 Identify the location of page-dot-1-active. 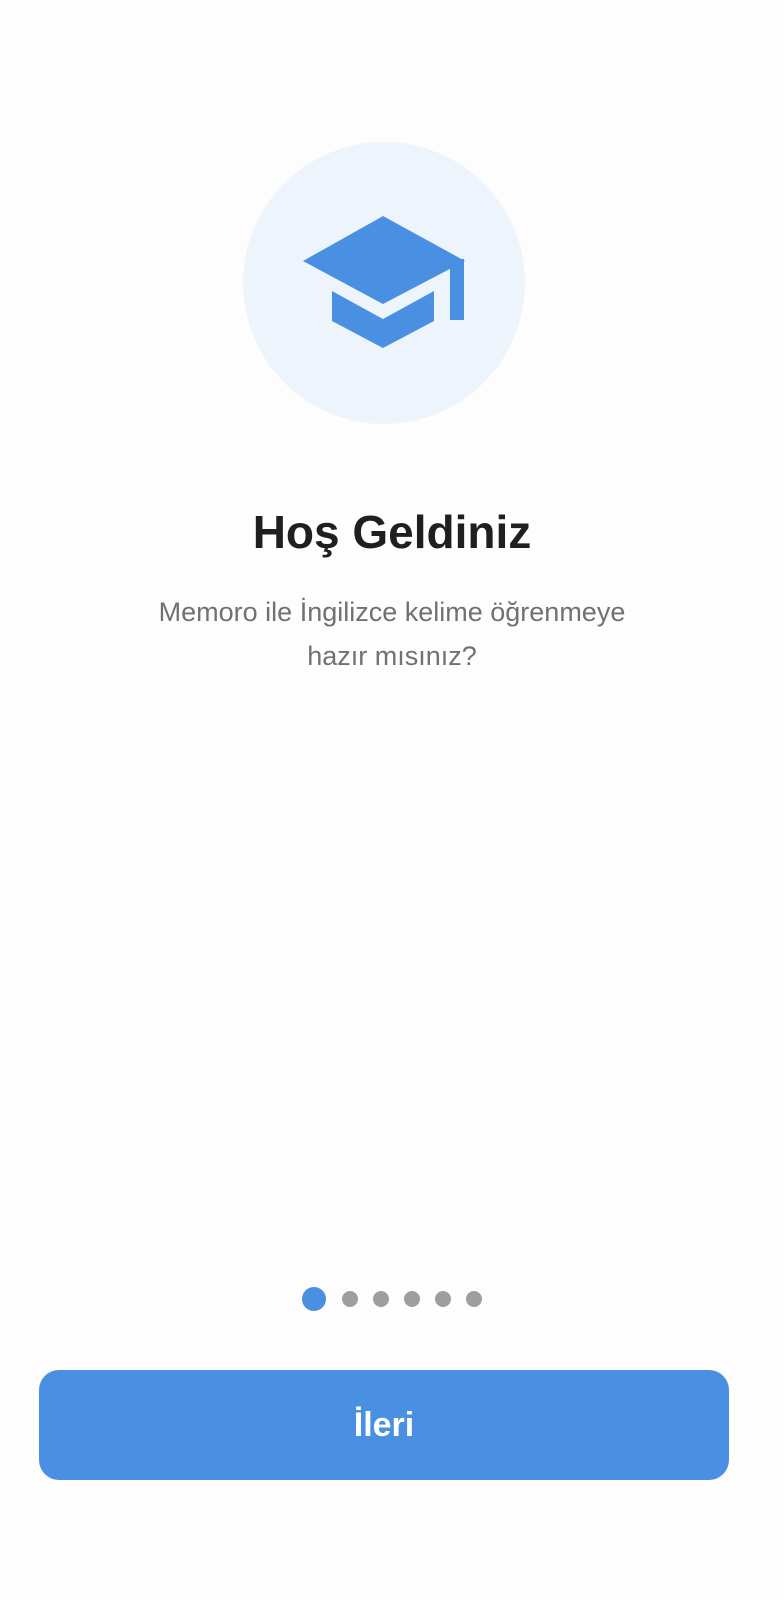
(313, 1299).